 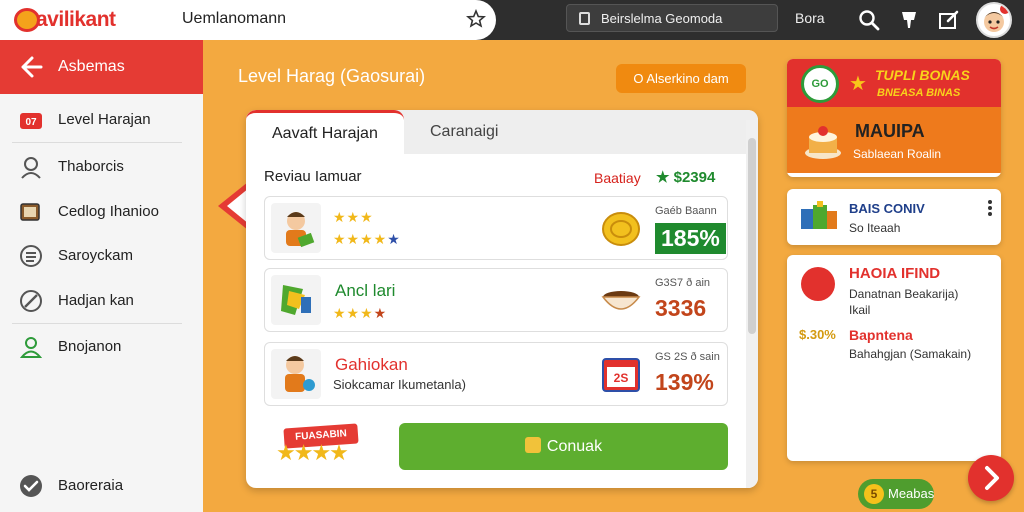 What do you see at coordinates (360, 313) in the screenshot?
I see `rating-stars: ★★★★` at bounding box center [360, 313].